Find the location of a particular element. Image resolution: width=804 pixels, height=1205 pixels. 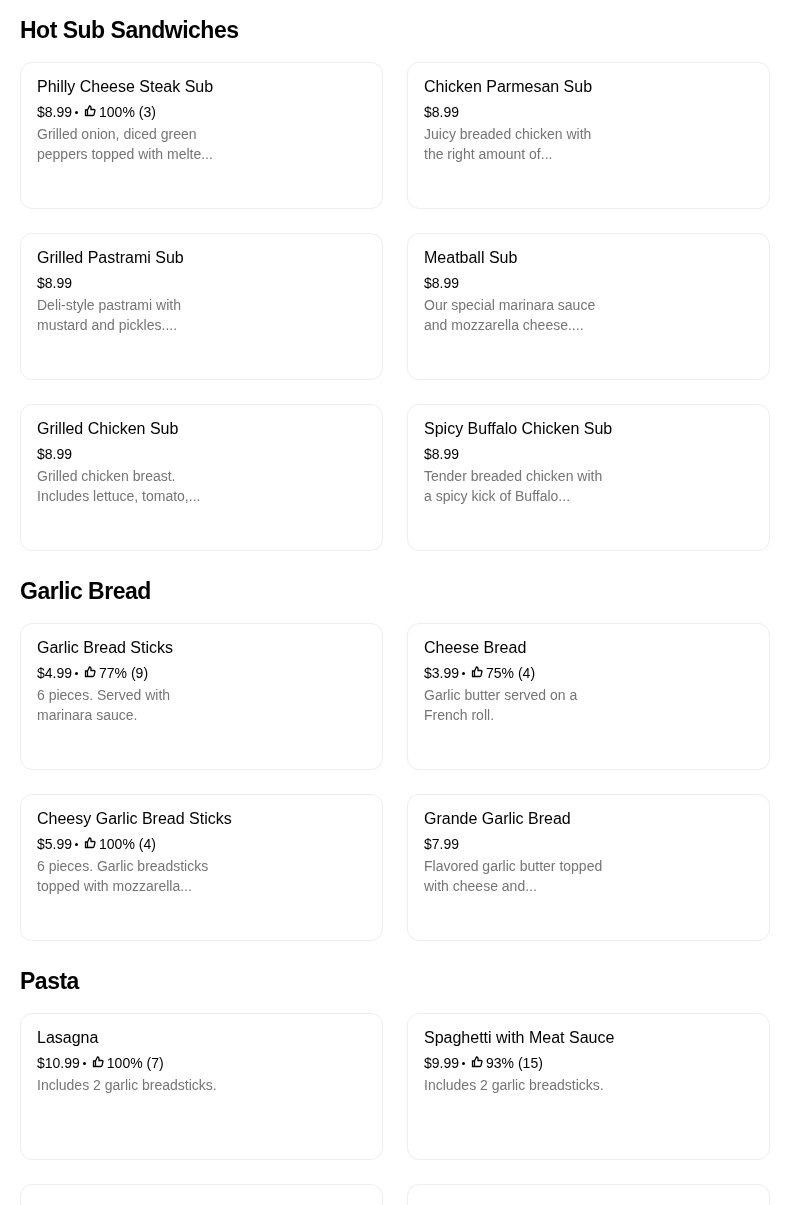

item-rating: 75% (4) is located at coordinates (511, 673).